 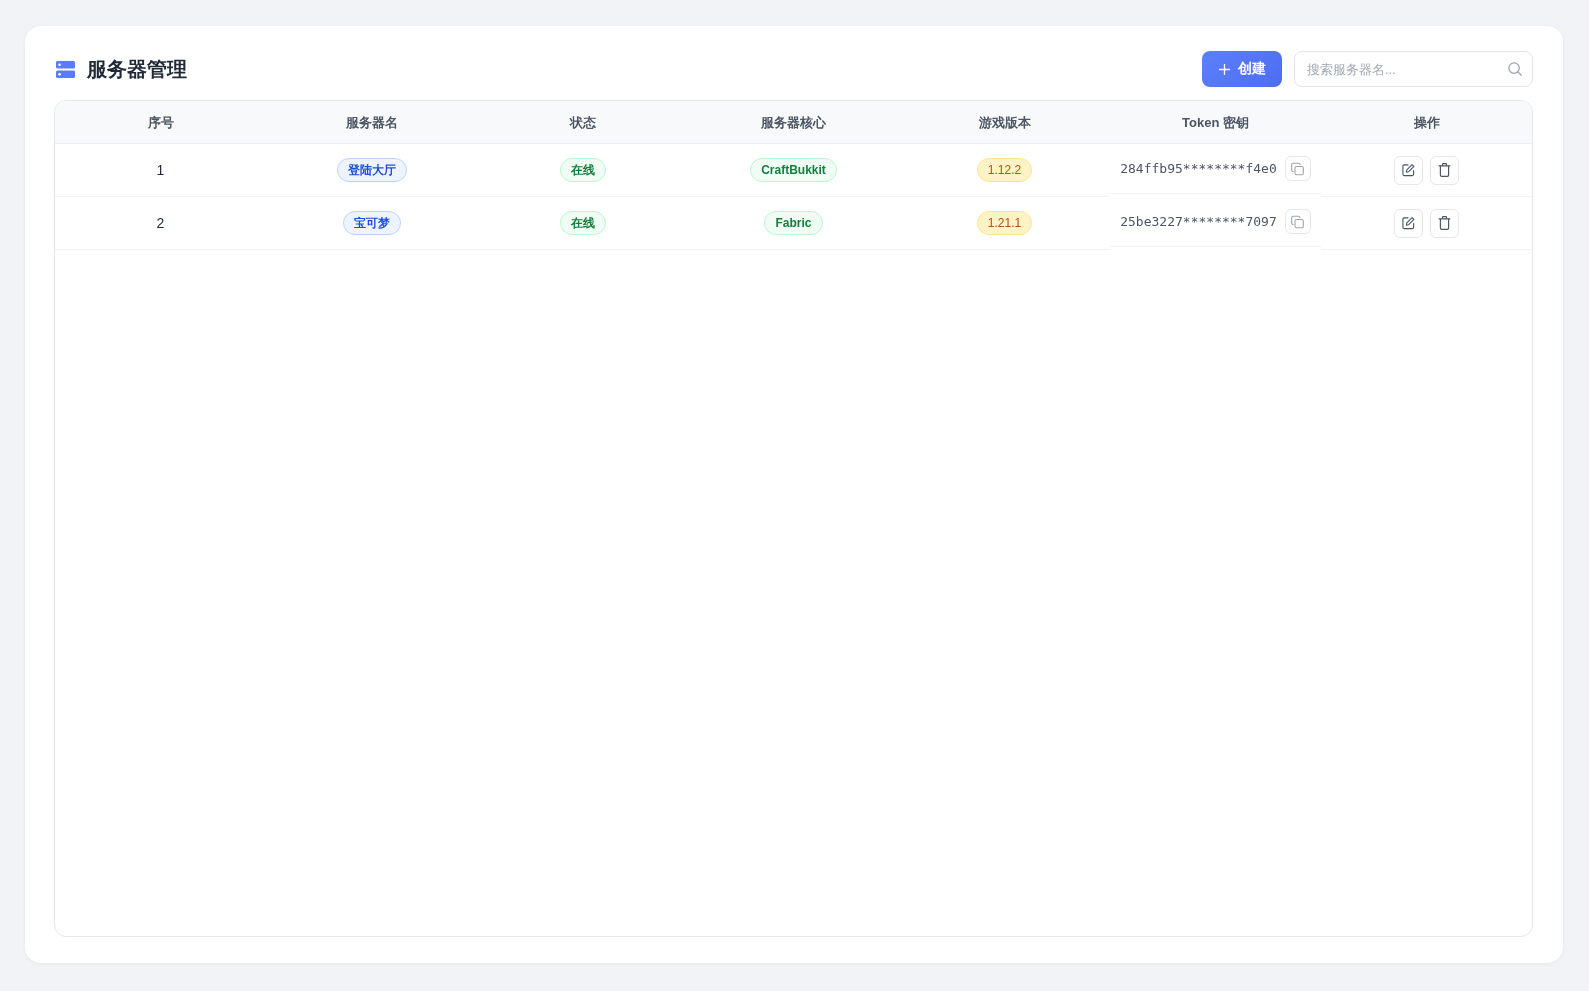 What do you see at coordinates (582, 122) in the screenshot?
I see `column-header: 状态` at bounding box center [582, 122].